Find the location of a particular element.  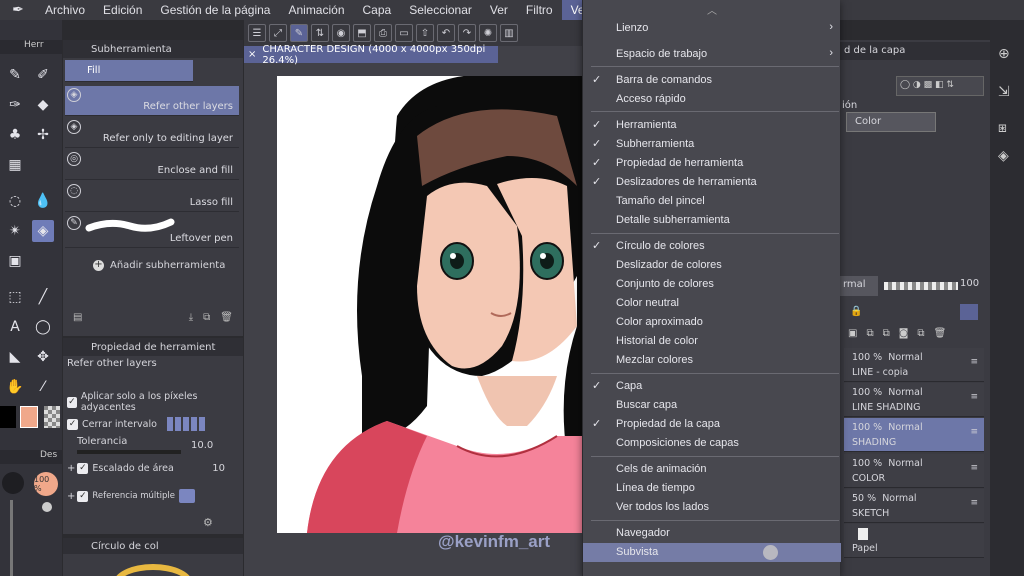

menu-item-propiedad-herramienta: ✓ Propiedad de herramienta is located at coordinates (712, 163).